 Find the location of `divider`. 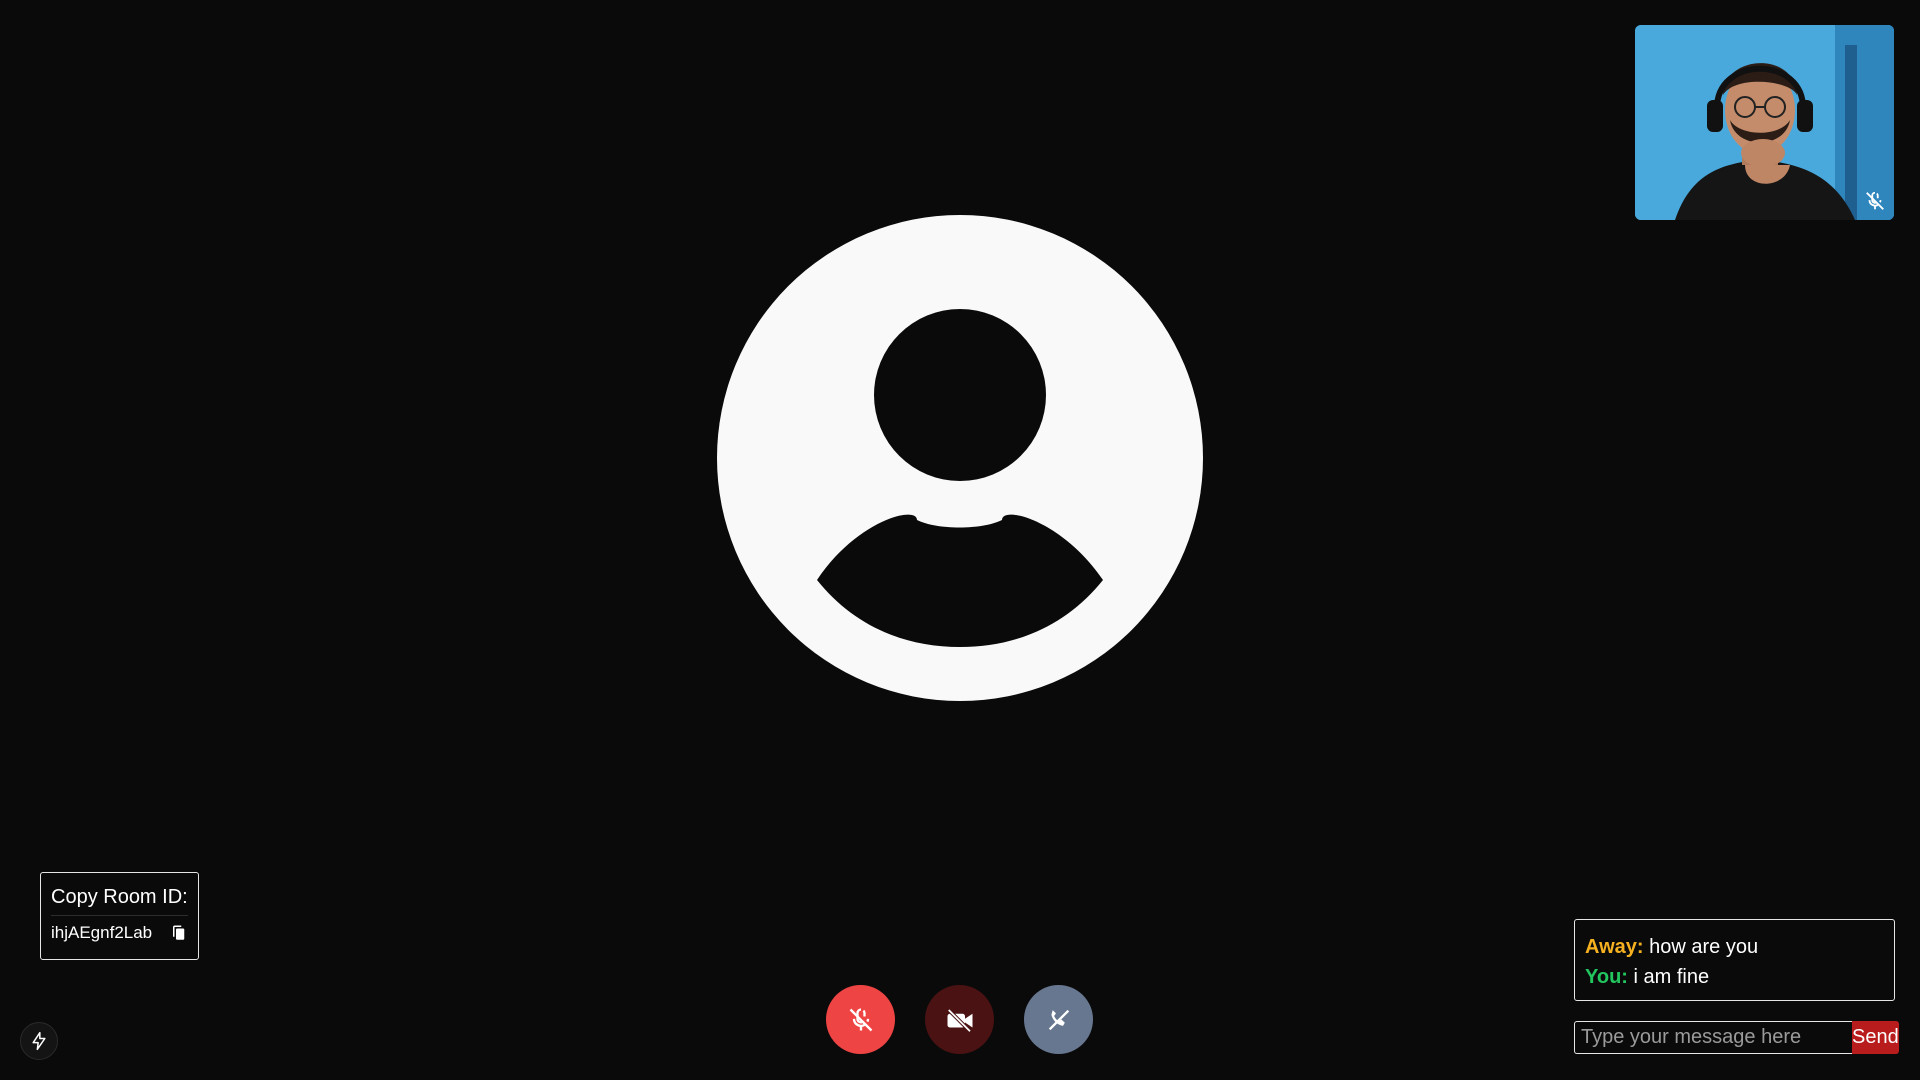

divider is located at coordinates (119, 915).